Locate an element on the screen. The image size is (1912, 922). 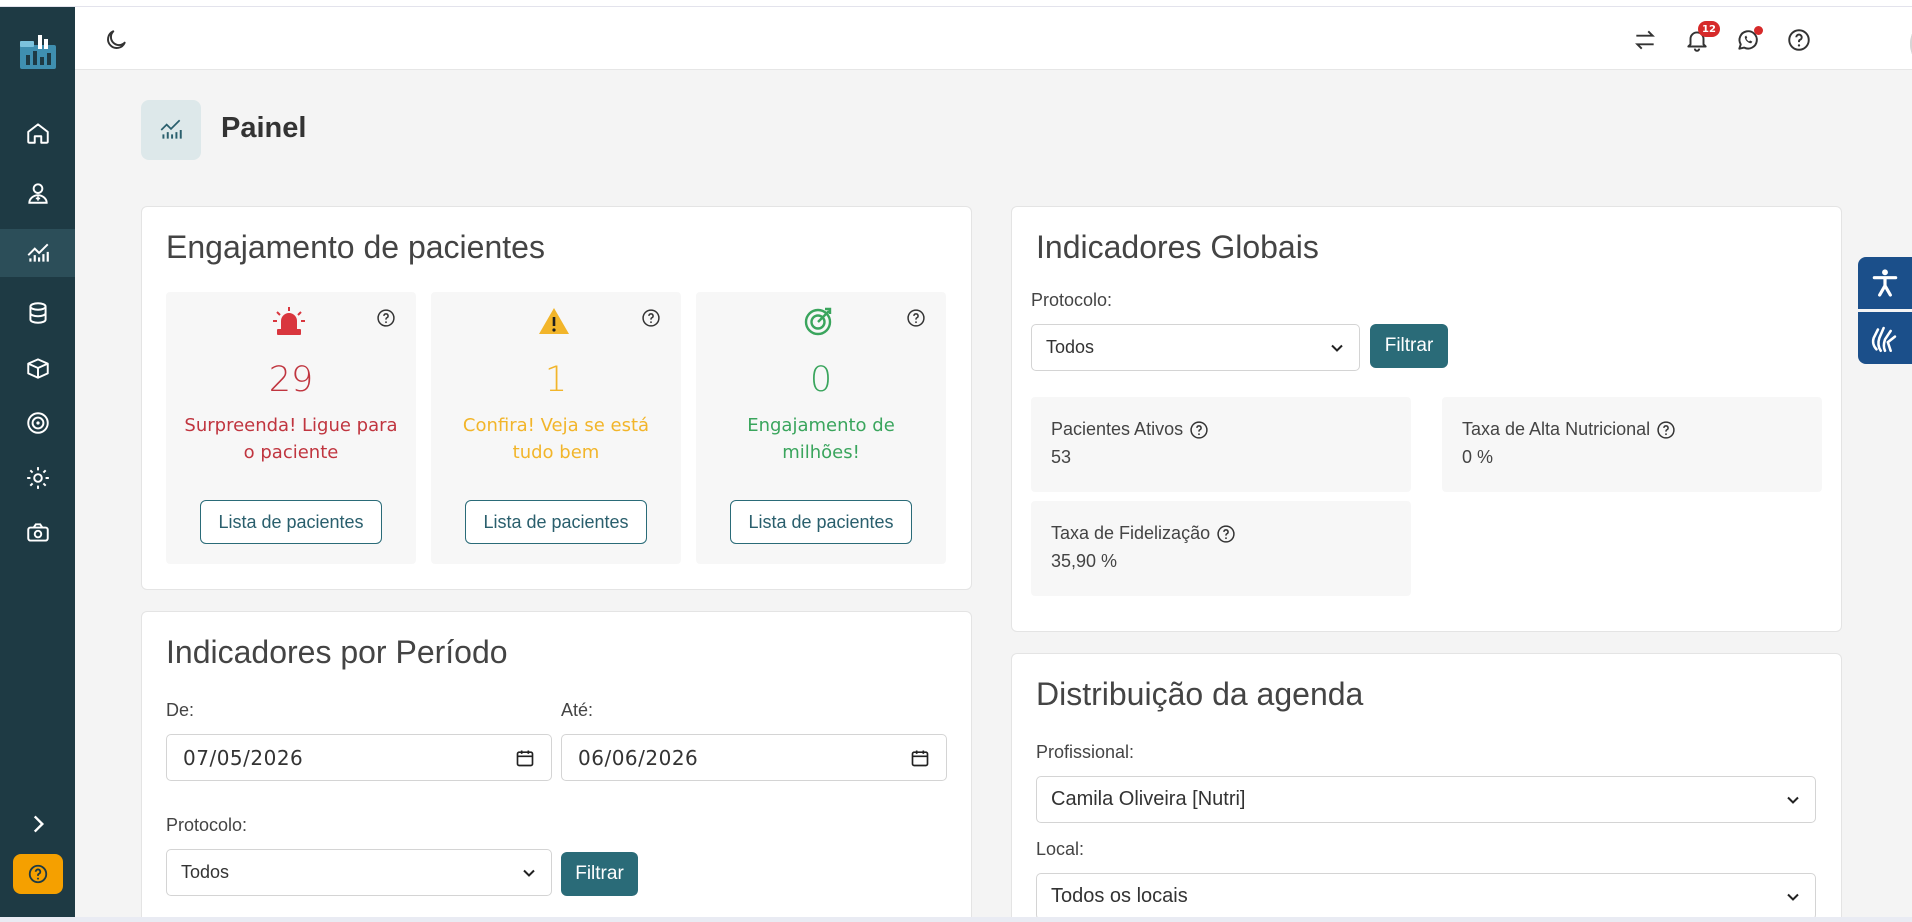
app-logo-icon is located at coordinates (38, 53).